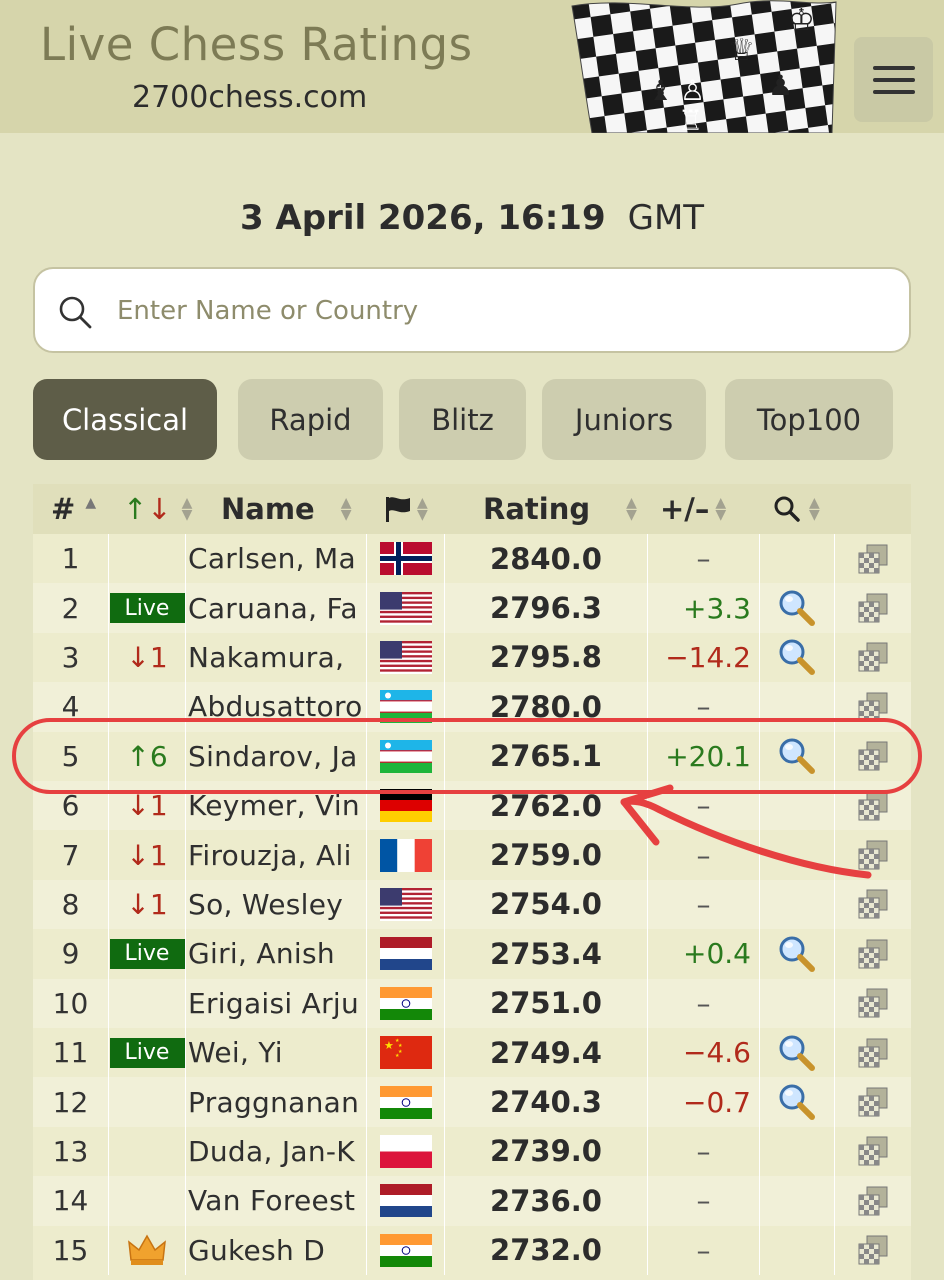 Image resolution: width=944 pixels, height=1280 pixels. Describe the element at coordinates (472, 1201) in the screenshot. I see `table-row: 14 Van Foreest 2736.0 –` at that location.